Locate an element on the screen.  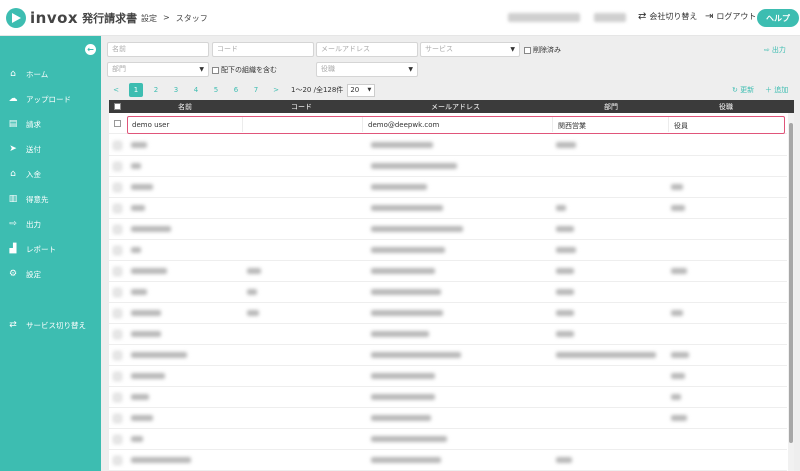
page-button-5: 5 is located at coordinates (216, 90).